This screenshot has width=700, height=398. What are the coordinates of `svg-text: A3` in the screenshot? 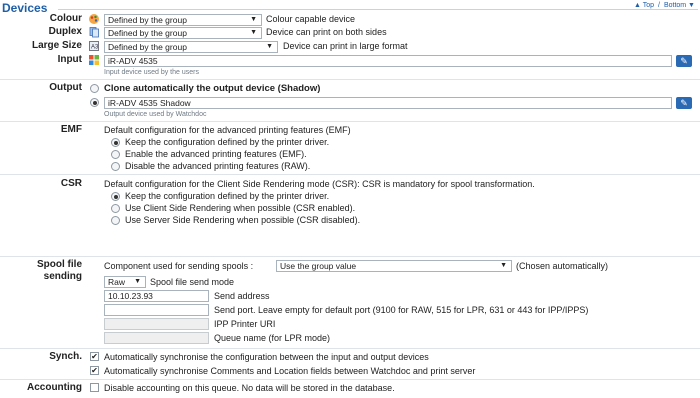 It's located at (95, 48).